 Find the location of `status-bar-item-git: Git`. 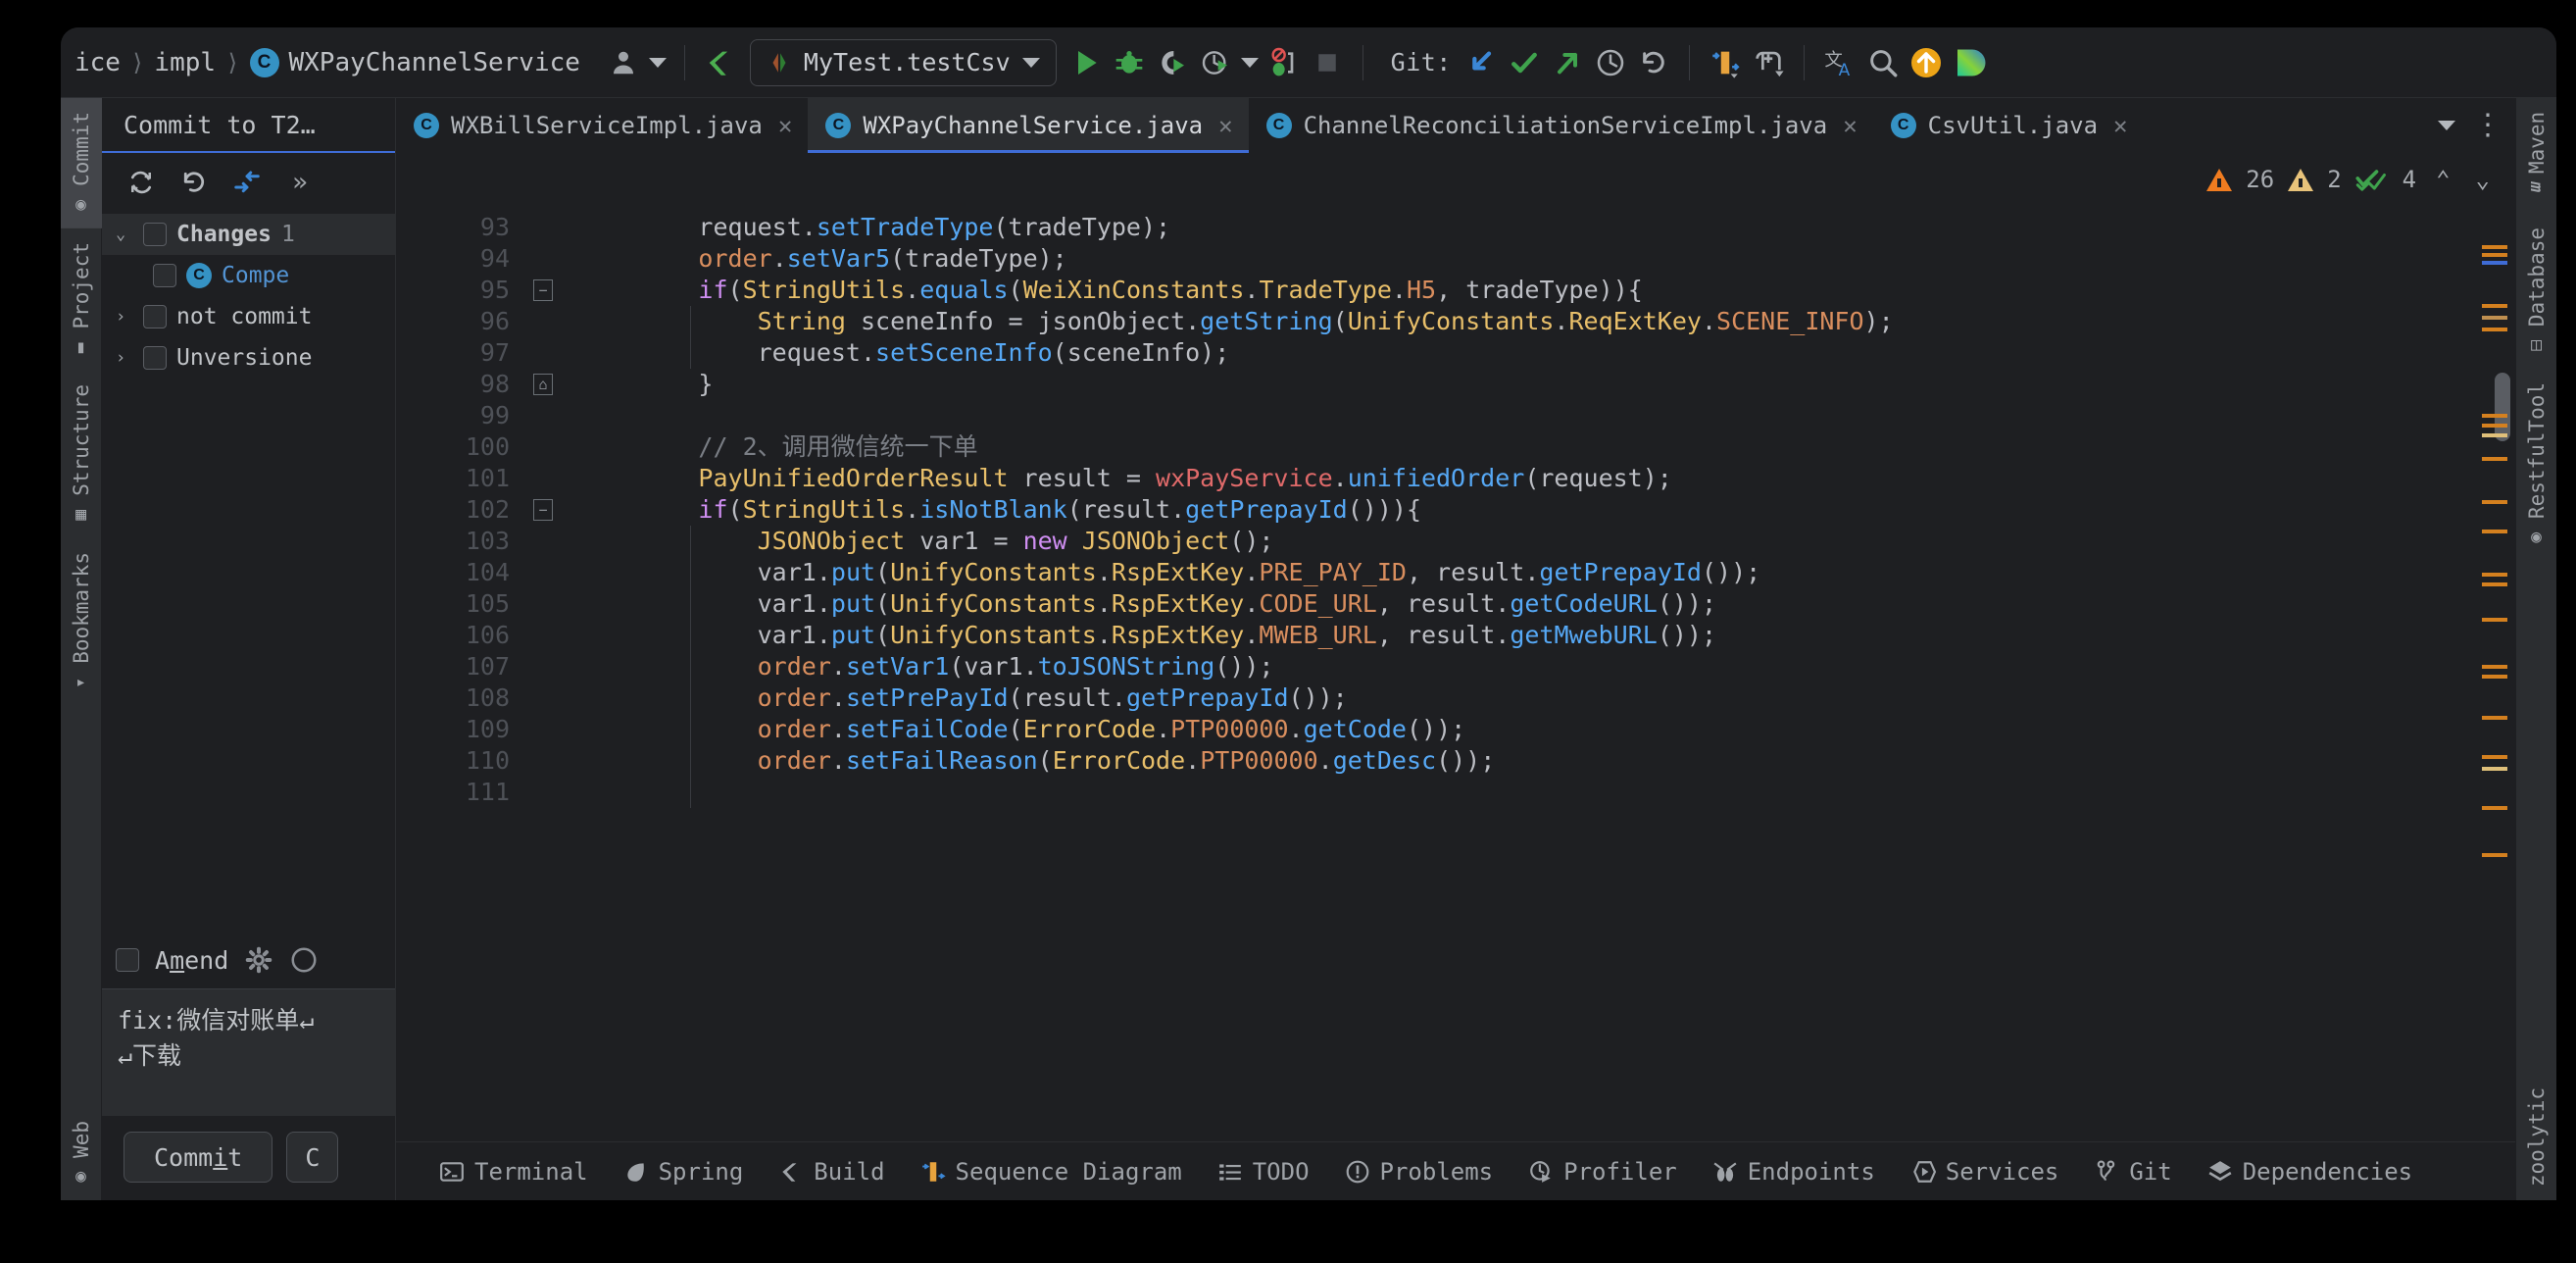

status-bar-item-git: Git is located at coordinates (2132, 1172).